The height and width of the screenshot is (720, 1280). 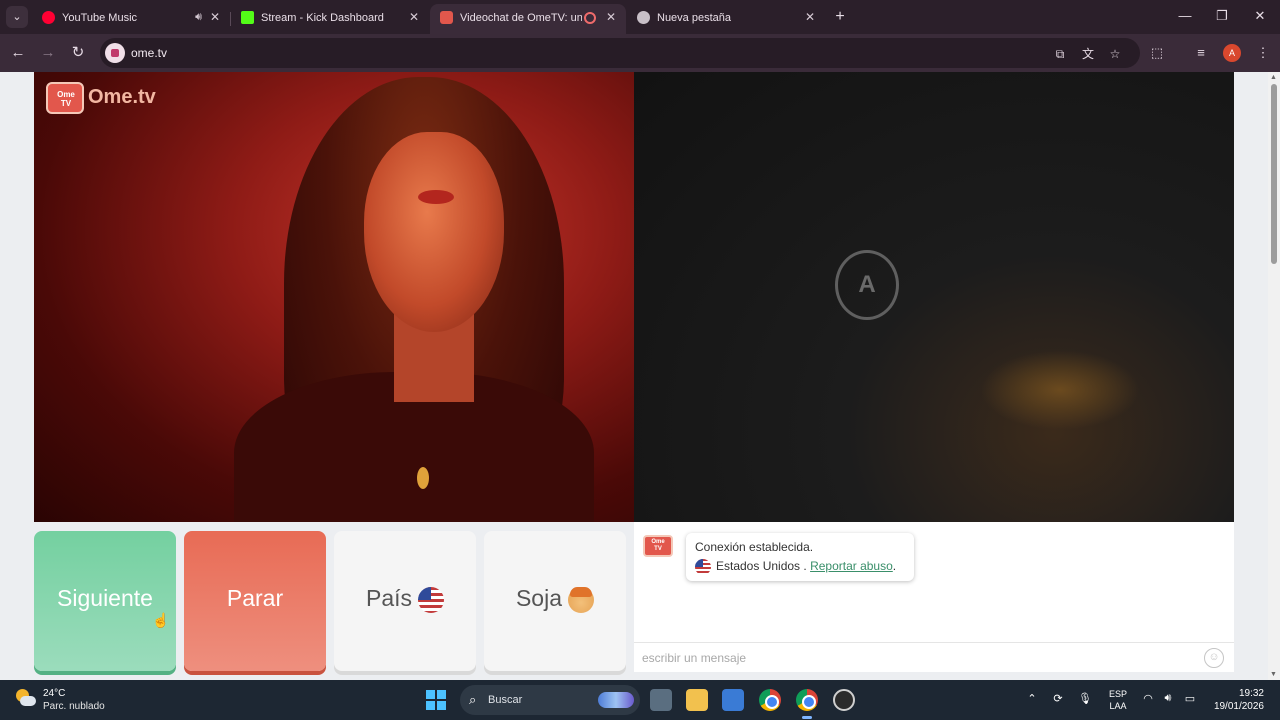 What do you see at coordinates (1201, 53) in the screenshot?
I see `media-control-icon: ≡` at bounding box center [1201, 53].